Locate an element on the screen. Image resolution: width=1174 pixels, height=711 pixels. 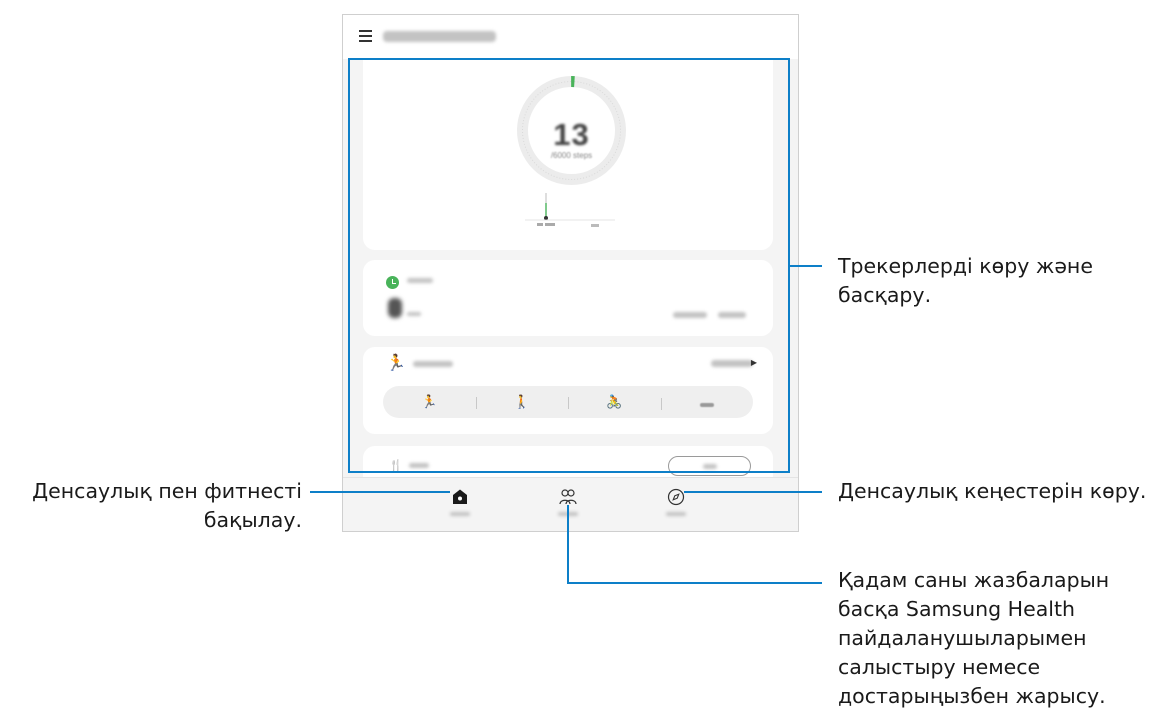
fork-knife-icon: 🍴 is located at coordinates (396, 466).